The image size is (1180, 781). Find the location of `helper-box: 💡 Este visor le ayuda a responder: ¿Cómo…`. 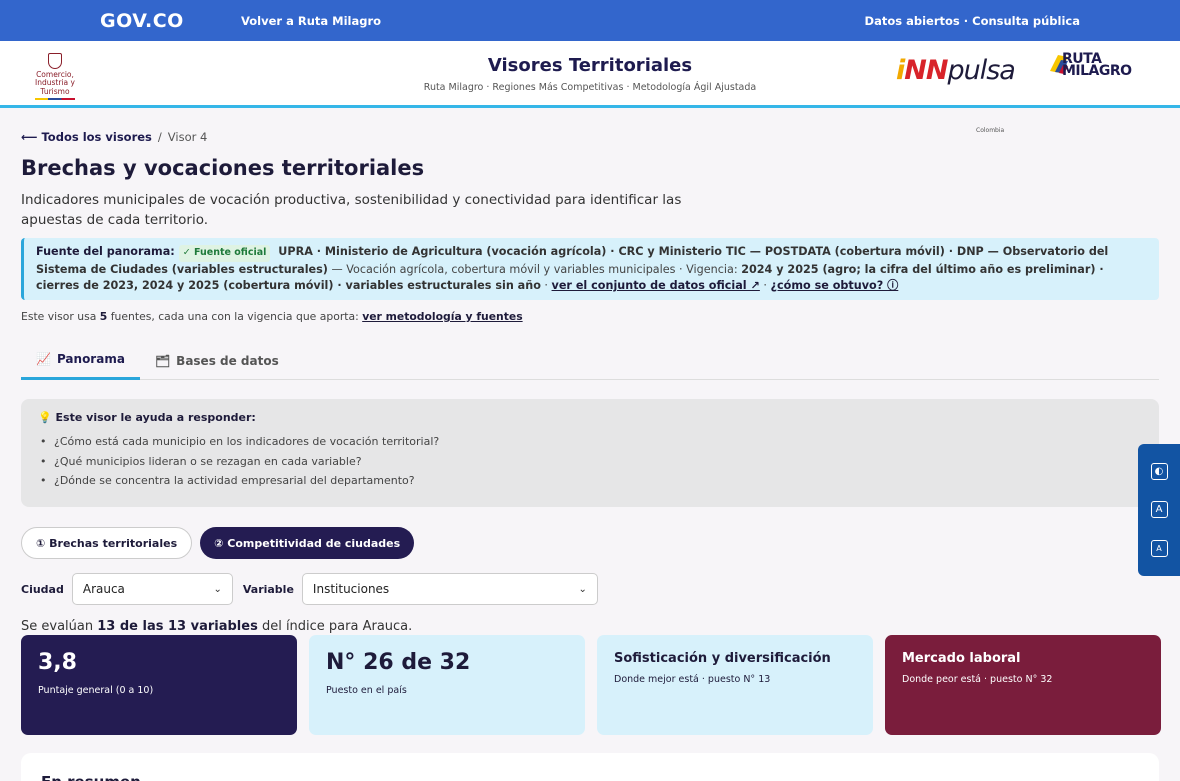

helper-box: 💡 Este visor le ayuda a responder: ¿Cómo… is located at coordinates (590, 453).